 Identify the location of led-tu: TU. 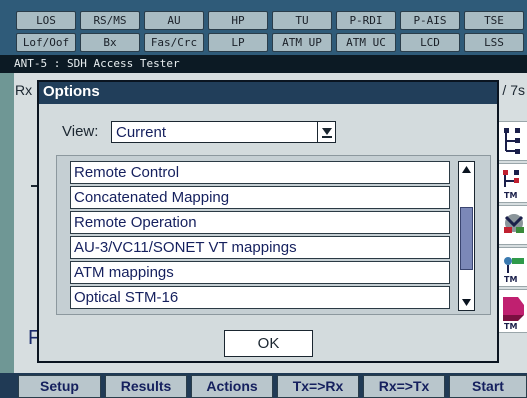
(302, 20).